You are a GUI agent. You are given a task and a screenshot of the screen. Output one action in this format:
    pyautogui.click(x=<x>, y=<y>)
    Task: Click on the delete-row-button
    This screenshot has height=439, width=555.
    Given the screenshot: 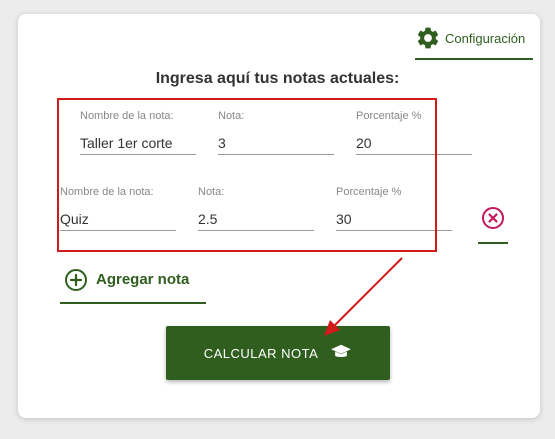 What is the action you would take?
    pyautogui.click(x=493, y=225)
    